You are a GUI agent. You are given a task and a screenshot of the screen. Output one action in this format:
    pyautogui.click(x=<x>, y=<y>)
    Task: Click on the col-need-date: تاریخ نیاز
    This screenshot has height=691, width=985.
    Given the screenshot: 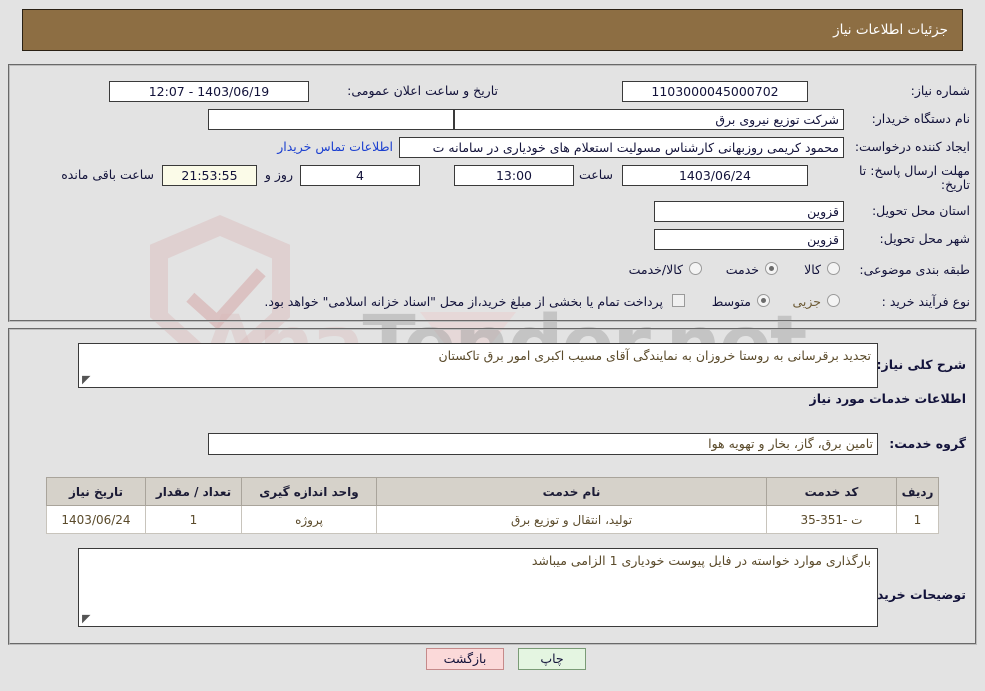 What is the action you would take?
    pyautogui.click(x=96, y=491)
    